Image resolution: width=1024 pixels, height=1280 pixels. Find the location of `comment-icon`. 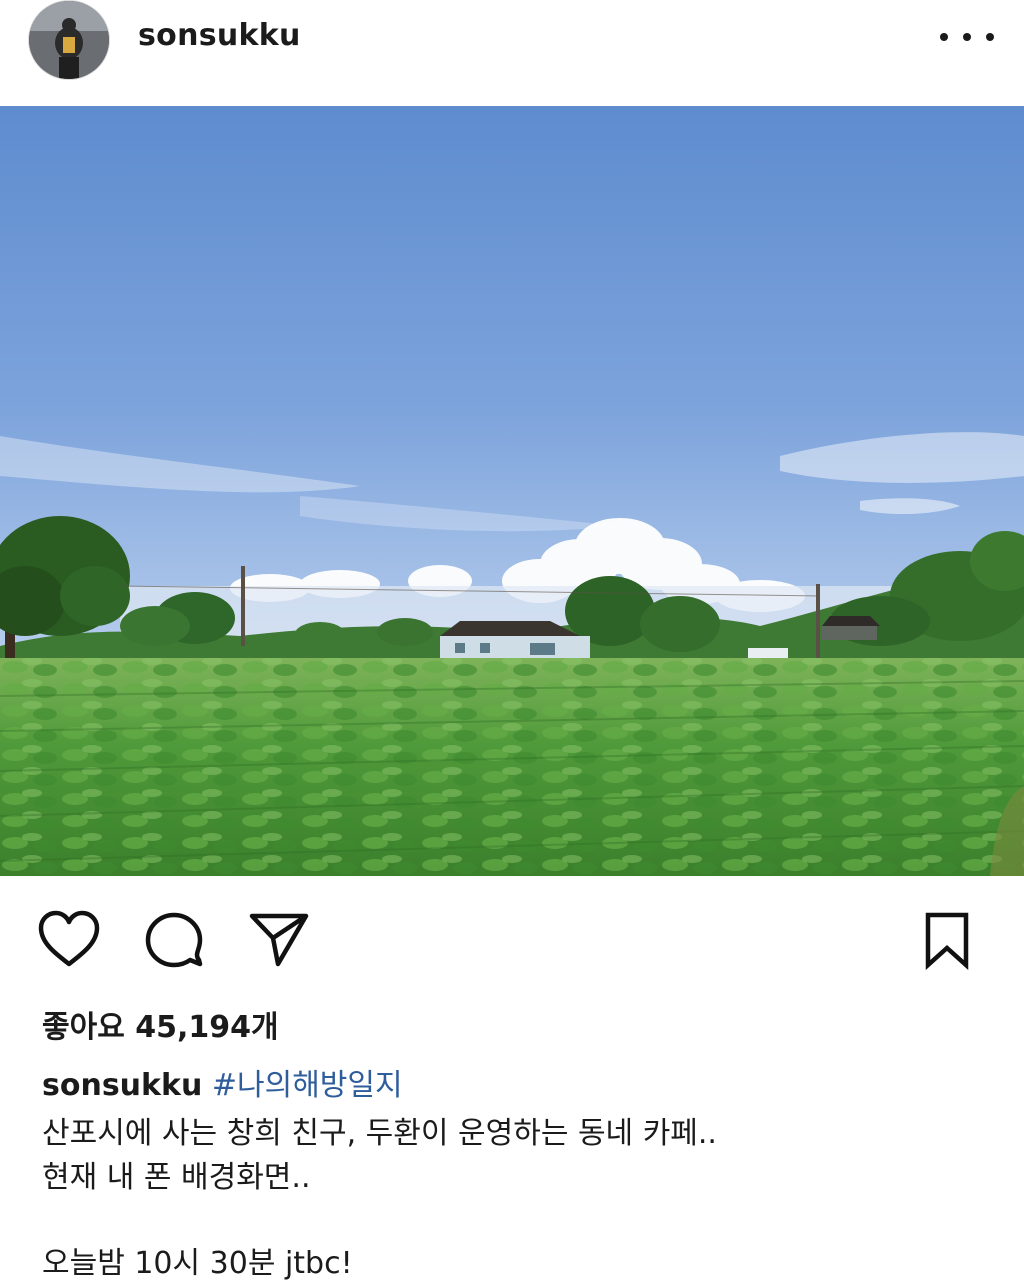

comment-icon is located at coordinates (174, 941).